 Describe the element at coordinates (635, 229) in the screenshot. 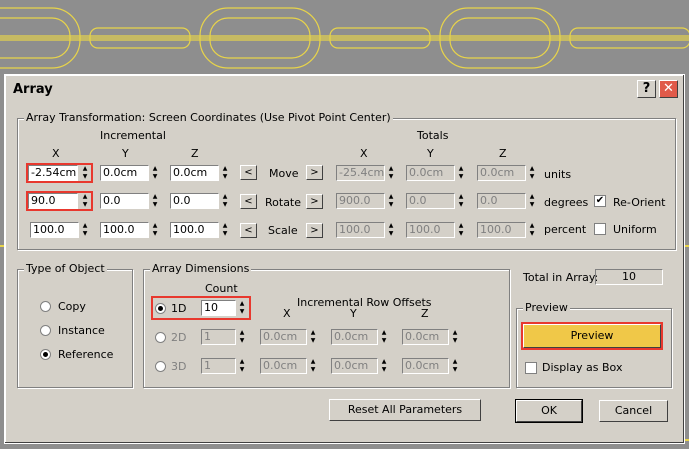

I see `uniform-label: Uniform` at that location.